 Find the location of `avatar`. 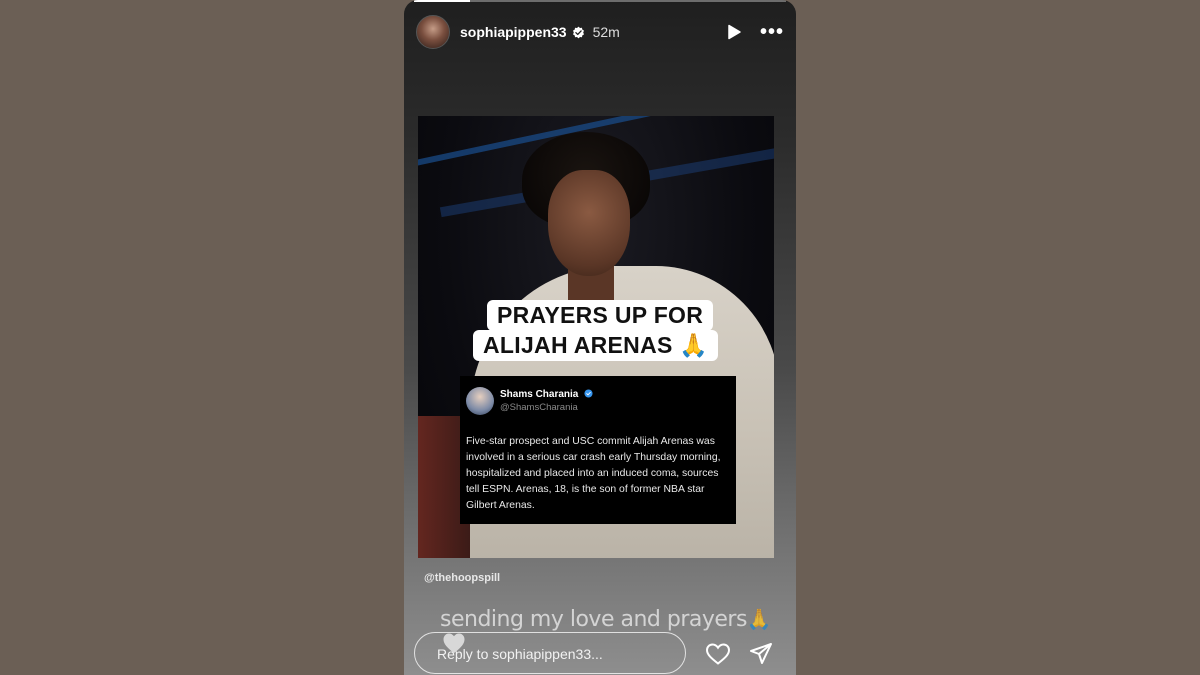

avatar is located at coordinates (433, 32).